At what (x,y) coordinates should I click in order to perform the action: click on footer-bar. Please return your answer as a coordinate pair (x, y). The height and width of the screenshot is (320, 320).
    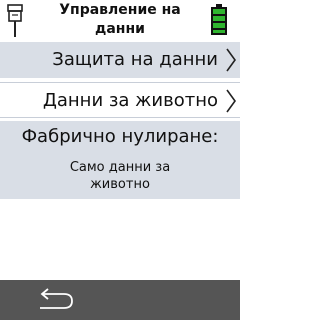
    Looking at the image, I should click on (120, 300).